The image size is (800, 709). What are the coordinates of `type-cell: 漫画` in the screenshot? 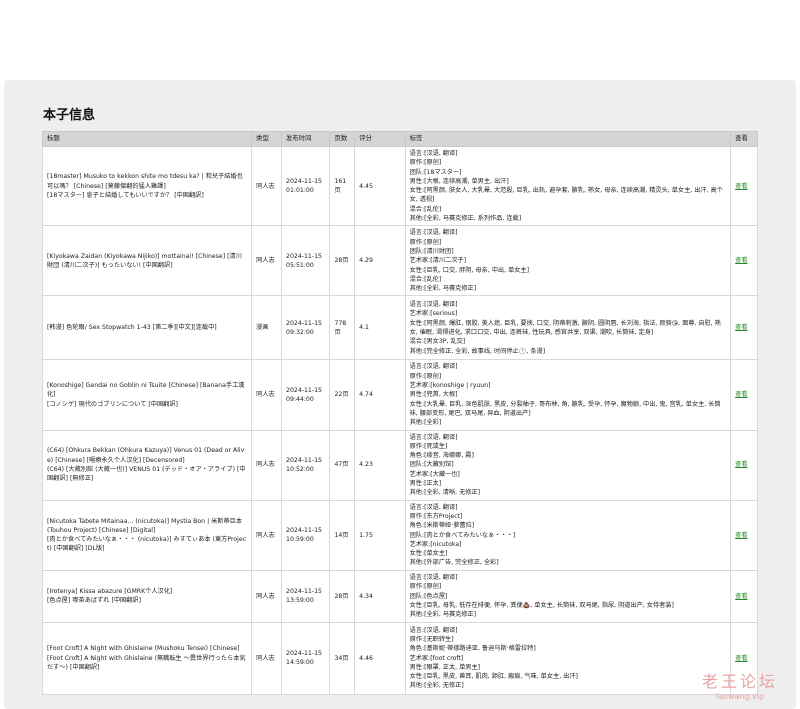 It's located at (267, 328).